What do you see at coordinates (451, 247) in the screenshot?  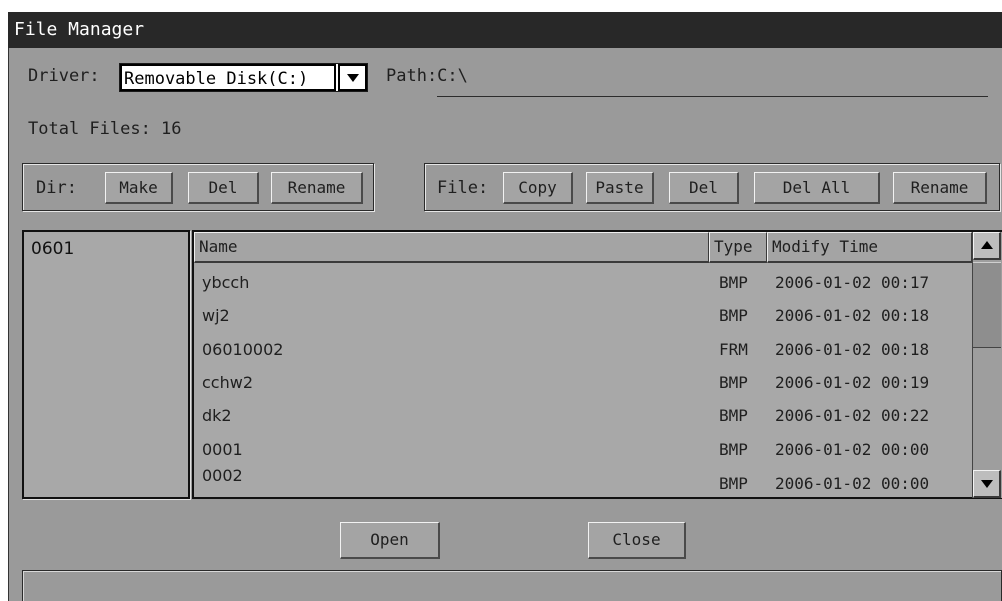 I see `column-header-name: Name` at bounding box center [451, 247].